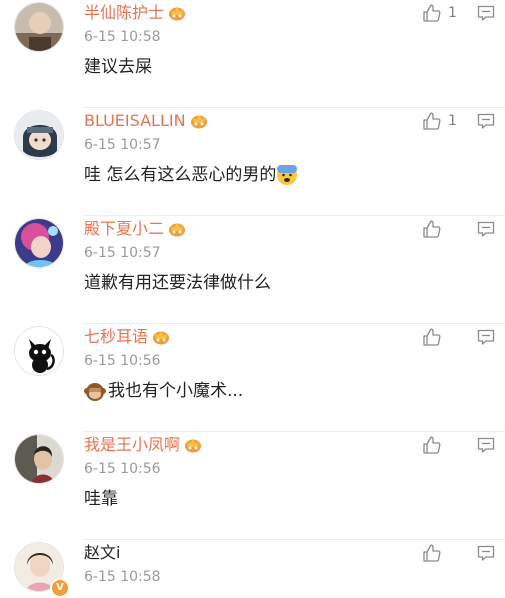 This screenshot has height=598, width=505. I want to click on username: 半仙陈护士, so click(124, 13).